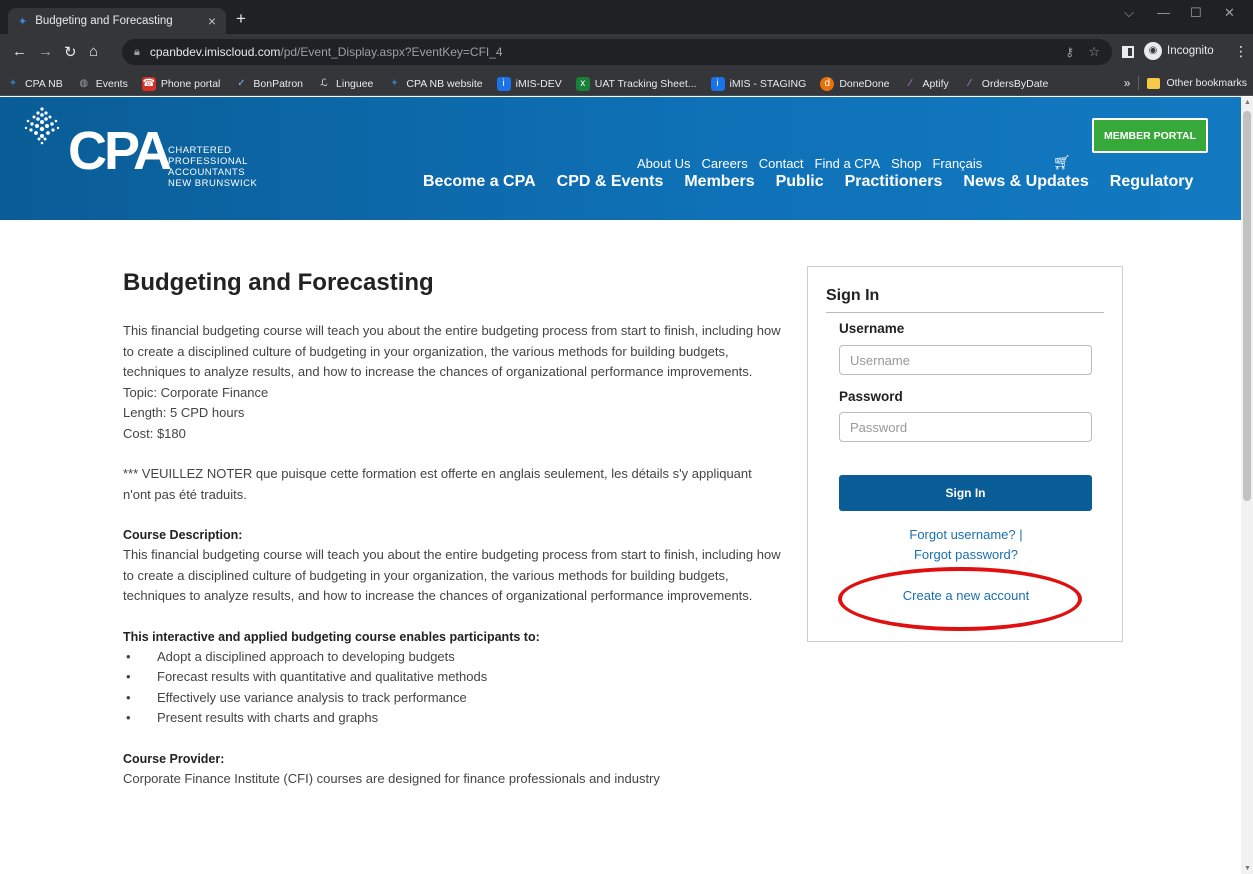  I want to click on back-icon: ←, so click(19, 51).